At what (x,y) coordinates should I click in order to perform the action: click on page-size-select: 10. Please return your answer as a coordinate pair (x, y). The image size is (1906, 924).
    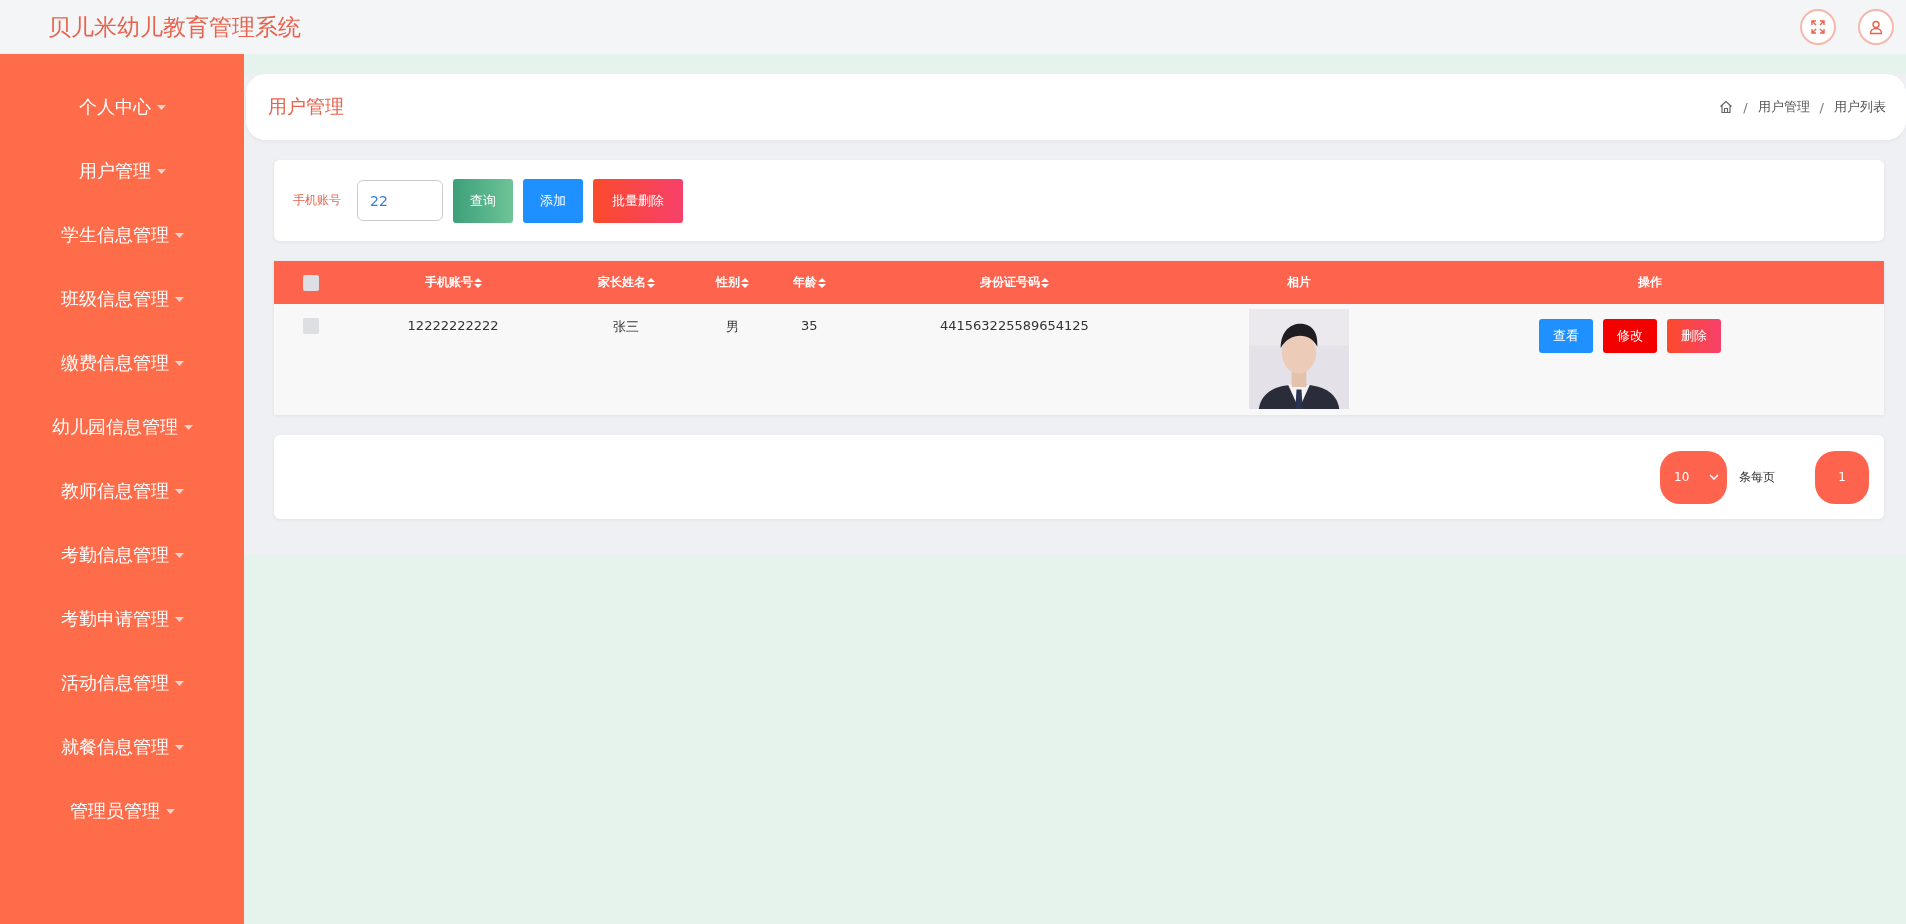
    Looking at the image, I should click on (1693, 477).